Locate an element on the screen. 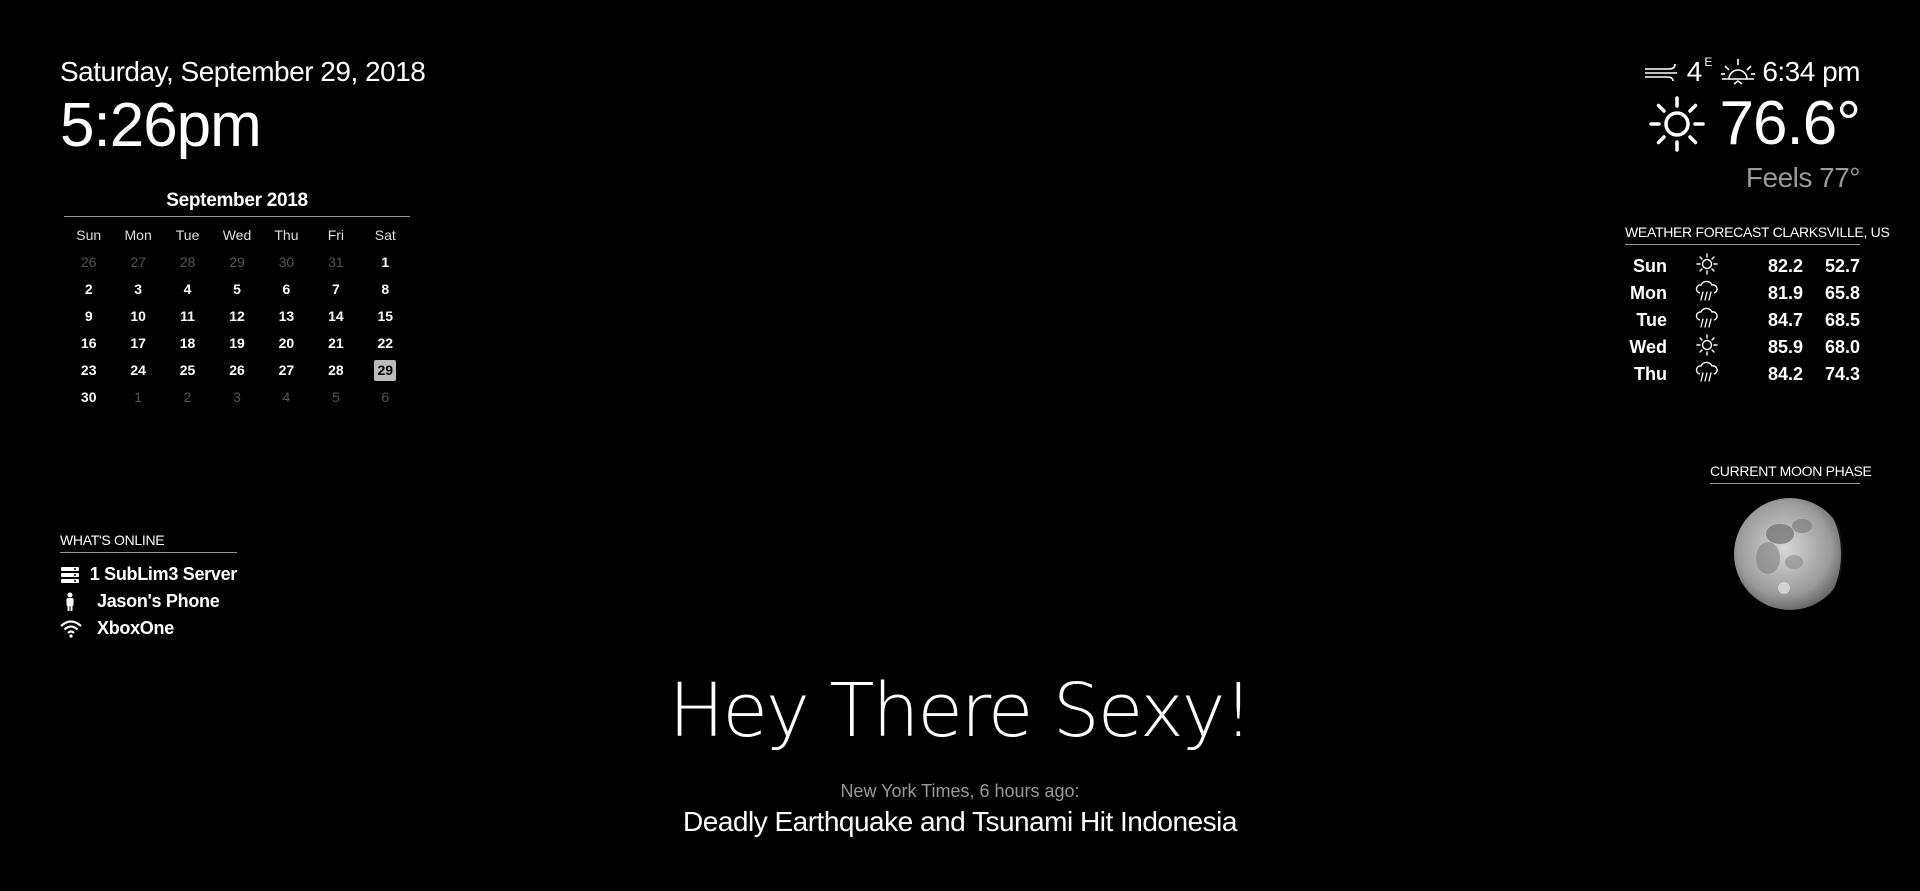  forecast-min-temp: 68.5 is located at coordinates (1842, 320).